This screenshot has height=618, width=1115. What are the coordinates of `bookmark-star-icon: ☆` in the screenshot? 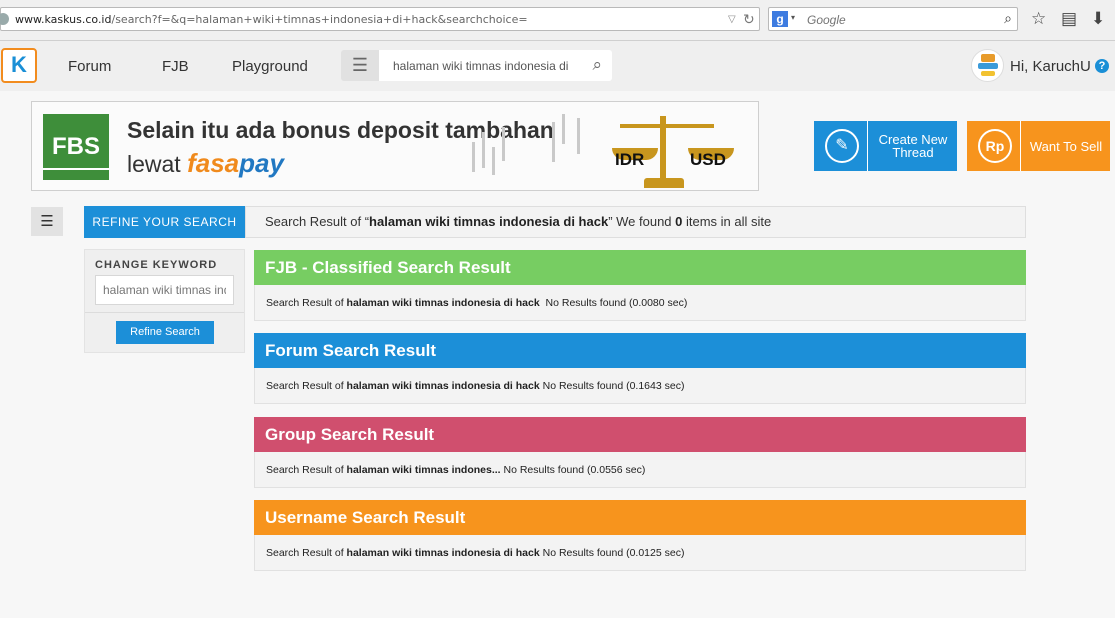 It's located at (1038, 19).